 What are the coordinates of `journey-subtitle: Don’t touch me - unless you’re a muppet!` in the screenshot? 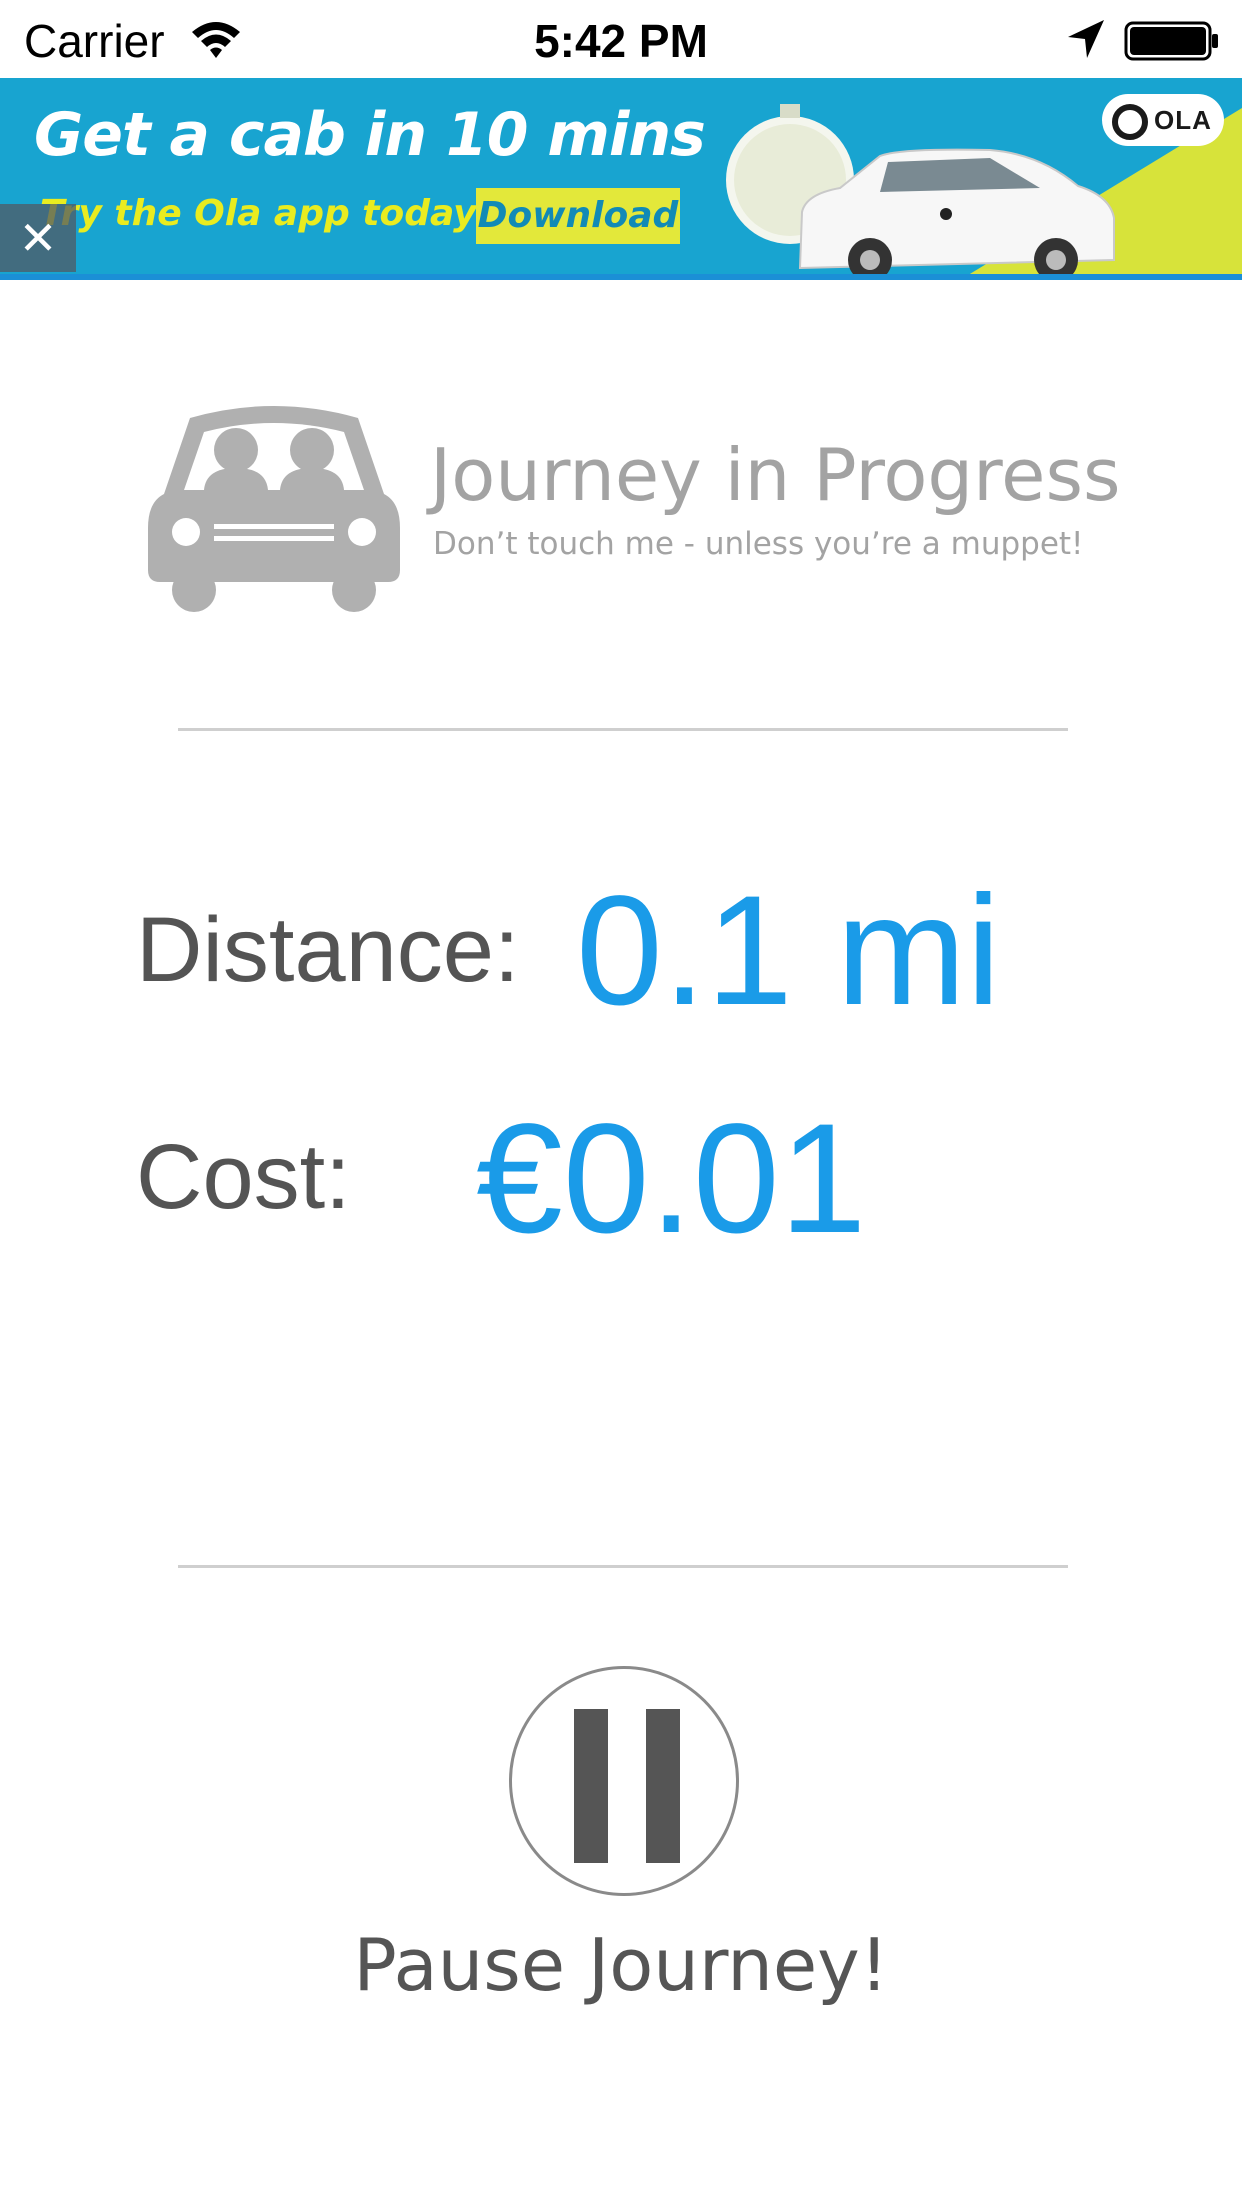 It's located at (758, 544).